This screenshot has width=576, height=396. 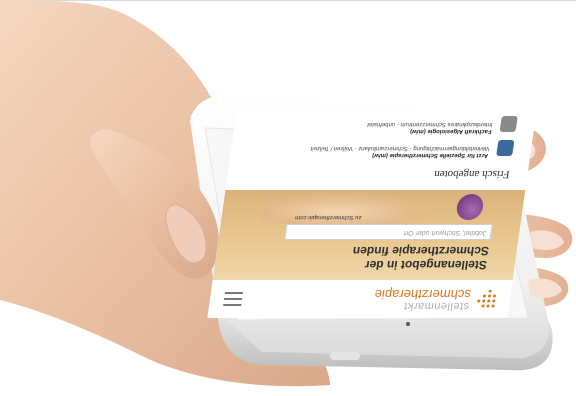 I want to click on hamburger-menu-icon, so click(x=233, y=299).